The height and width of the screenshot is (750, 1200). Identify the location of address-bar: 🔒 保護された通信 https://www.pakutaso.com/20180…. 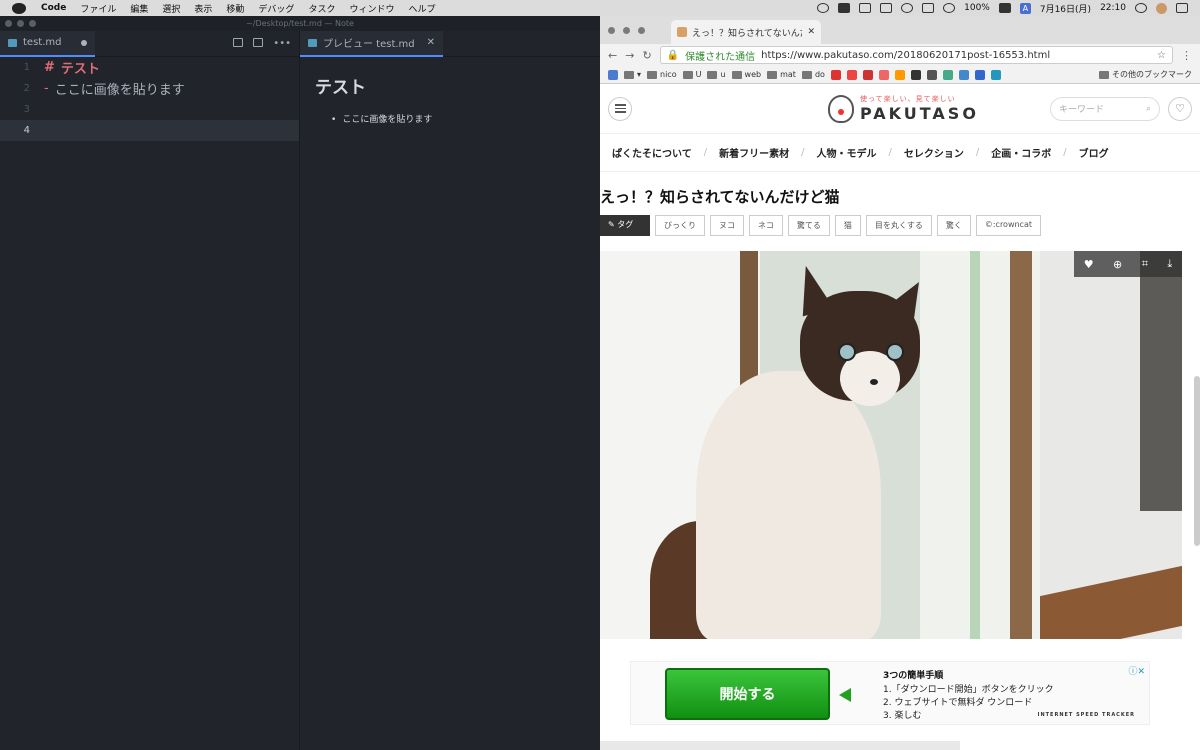
(916, 55).